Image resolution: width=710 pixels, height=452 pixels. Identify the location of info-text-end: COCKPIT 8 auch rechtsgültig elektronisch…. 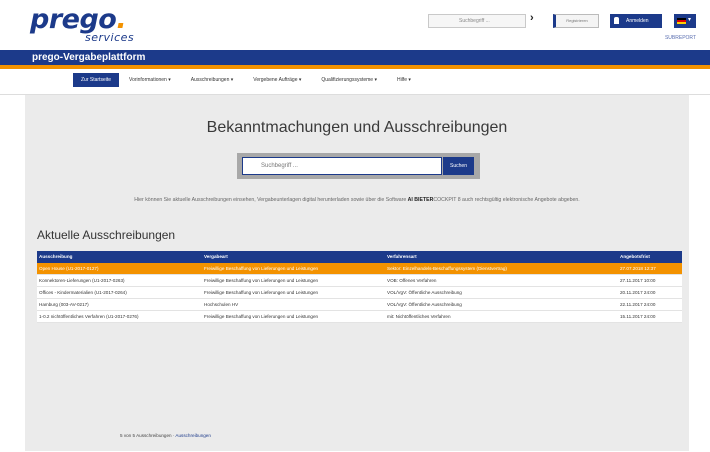
(506, 200).